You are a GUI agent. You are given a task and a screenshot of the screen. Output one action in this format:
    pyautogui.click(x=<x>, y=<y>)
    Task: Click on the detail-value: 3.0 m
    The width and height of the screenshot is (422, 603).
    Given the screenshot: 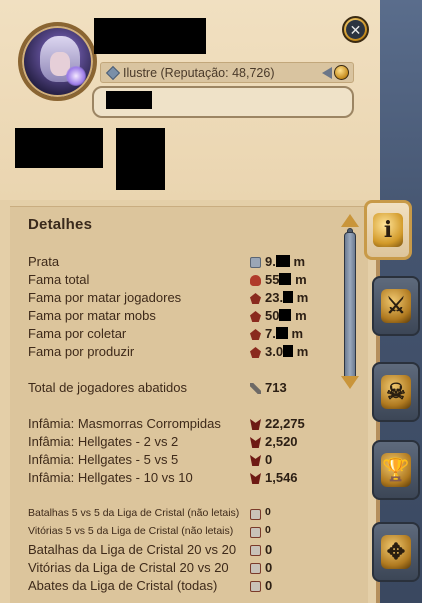 What is the action you would take?
    pyautogui.click(x=286, y=351)
    